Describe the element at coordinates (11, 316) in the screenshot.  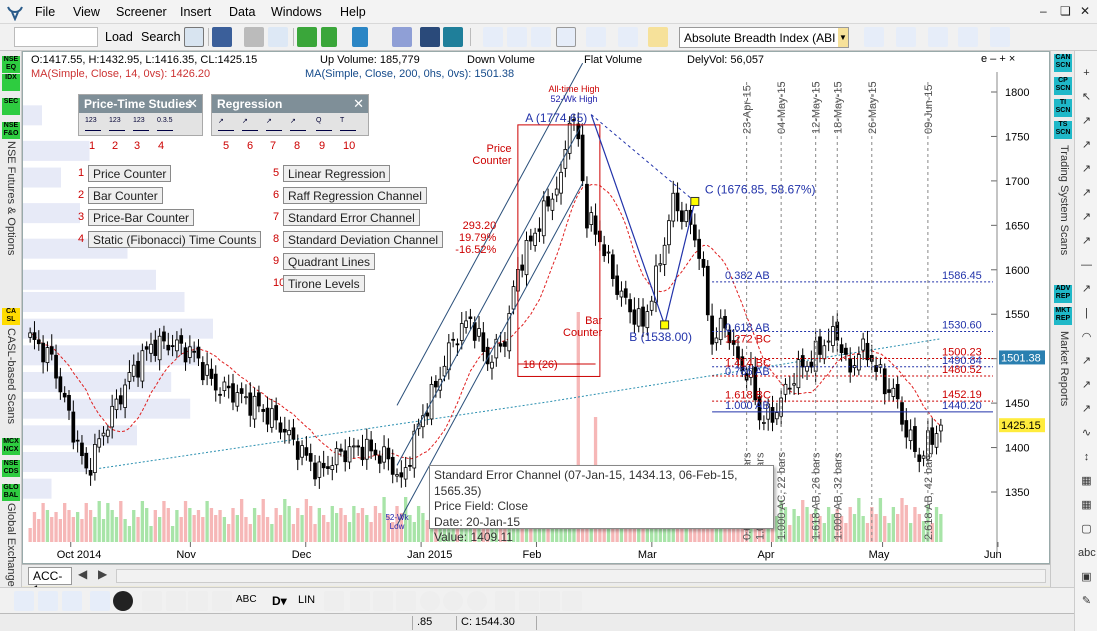
I see `exchange-badge-4: CA SL` at that location.